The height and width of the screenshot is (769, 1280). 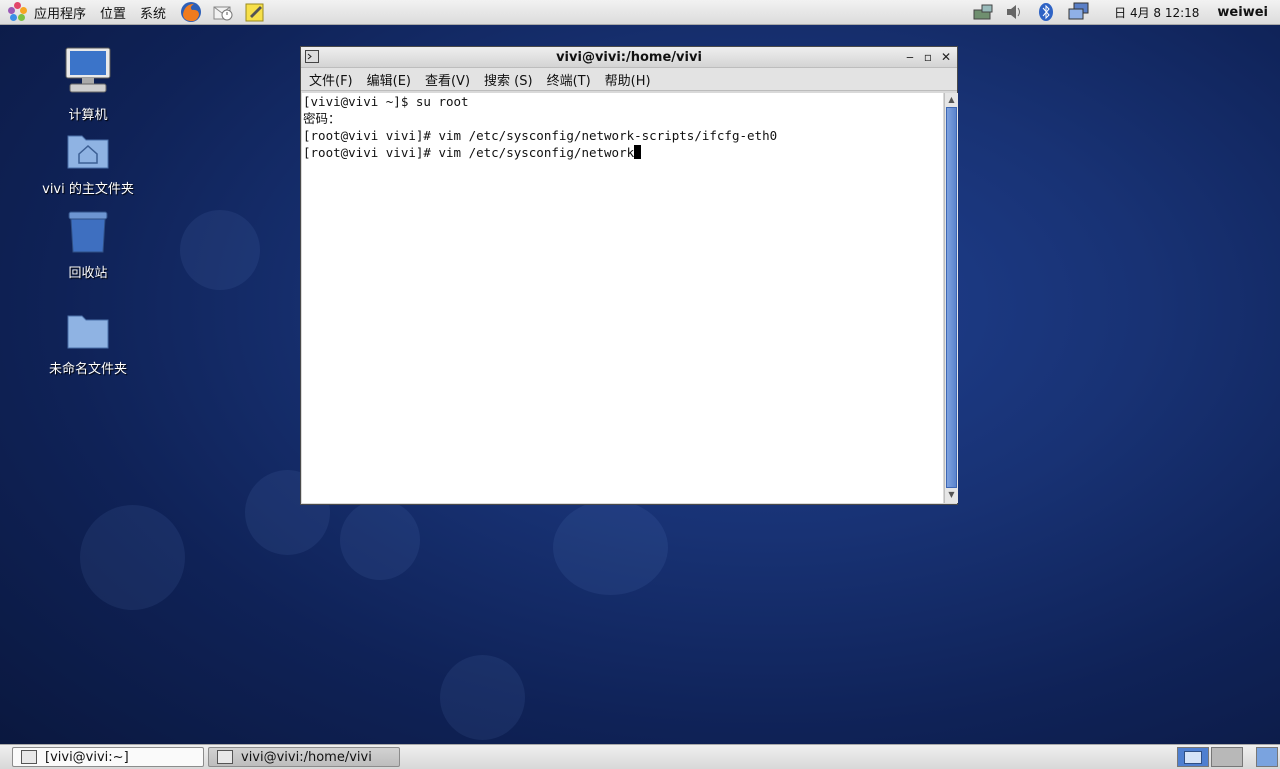 I want to click on computer-icon, so click(x=88, y=70).